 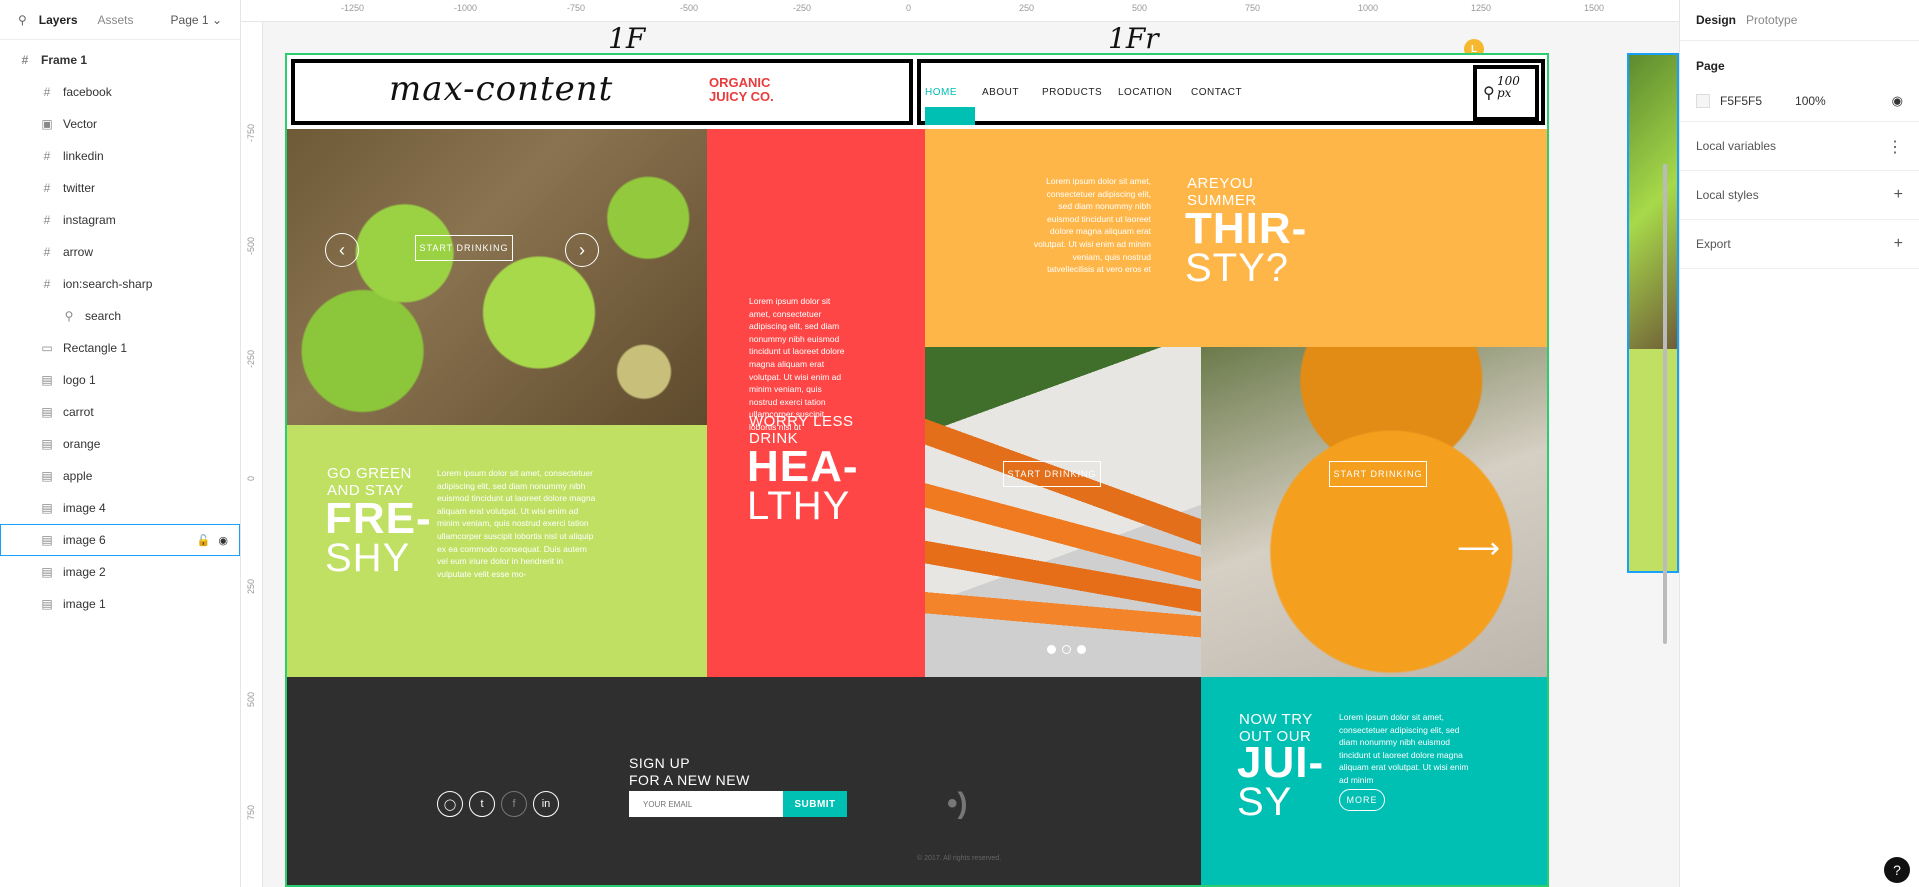 I want to click on column-annotation-1fr-left: 1F, so click(x=627, y=38).